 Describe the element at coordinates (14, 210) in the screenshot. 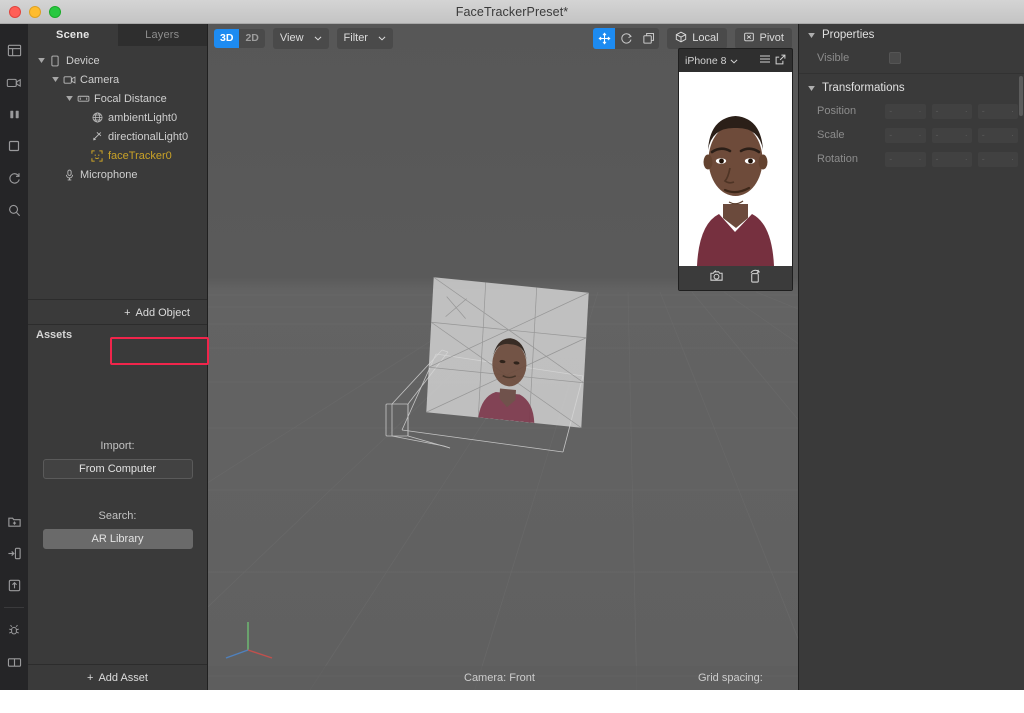

I see `search-icon` at that location.